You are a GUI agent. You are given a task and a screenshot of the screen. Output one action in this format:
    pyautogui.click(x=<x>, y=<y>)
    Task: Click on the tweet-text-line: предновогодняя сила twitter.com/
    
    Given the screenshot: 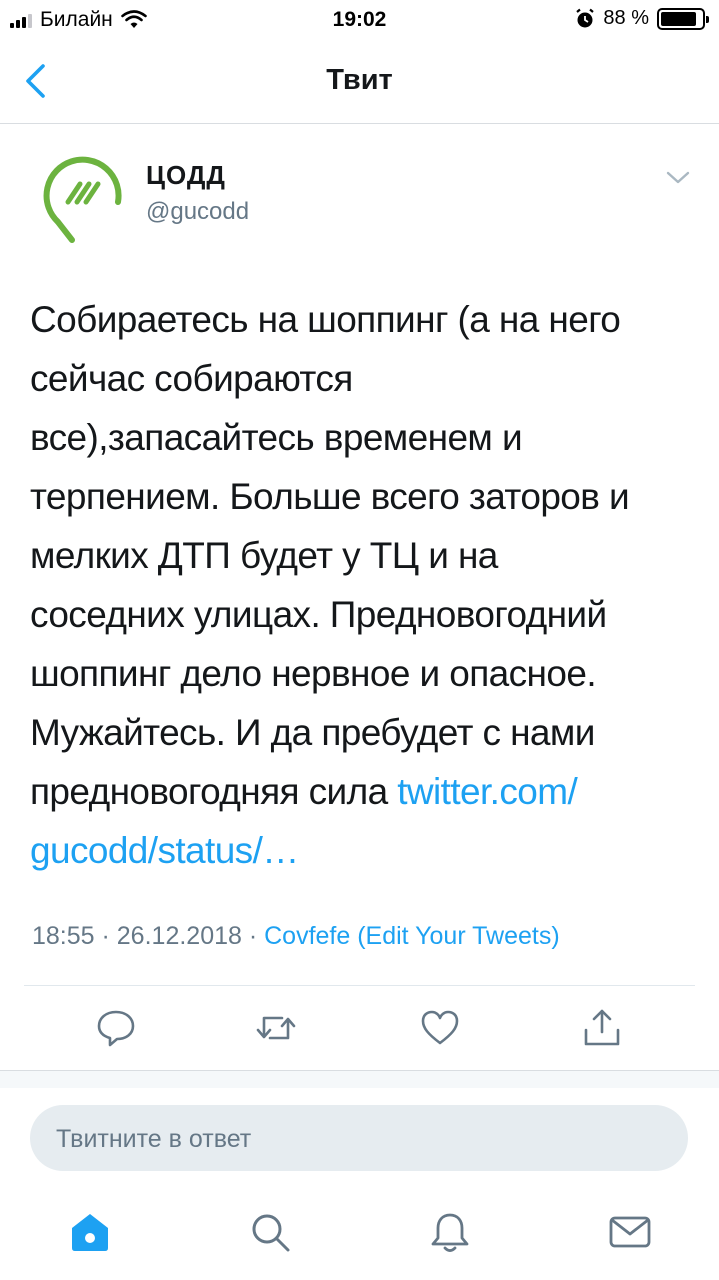 What is the action you would take?
    pyautogui.click(x=364, y=791)
    